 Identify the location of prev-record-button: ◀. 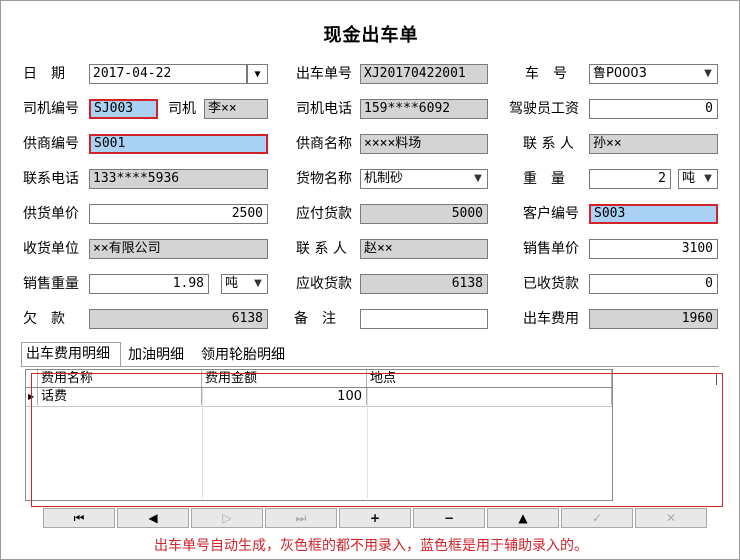
(153, 518).